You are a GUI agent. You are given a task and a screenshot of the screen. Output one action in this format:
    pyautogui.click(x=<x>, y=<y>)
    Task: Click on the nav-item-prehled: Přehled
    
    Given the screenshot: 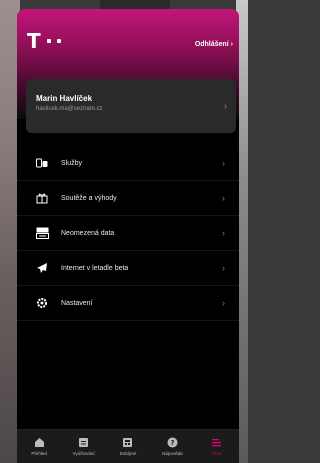 What is the action you would take?
    pyautogui.click(x=39, y=446)
    